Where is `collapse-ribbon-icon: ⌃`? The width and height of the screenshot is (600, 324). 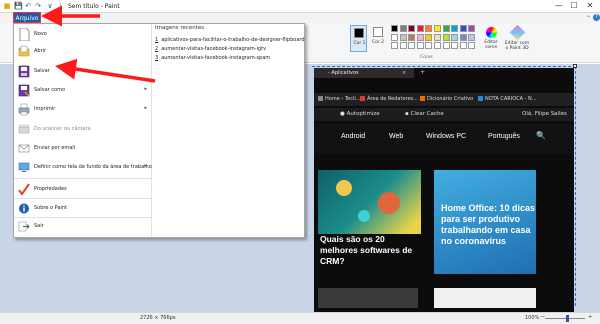
collapse-ribbon-icon: ⌃ is located at coordinates (588, 18).